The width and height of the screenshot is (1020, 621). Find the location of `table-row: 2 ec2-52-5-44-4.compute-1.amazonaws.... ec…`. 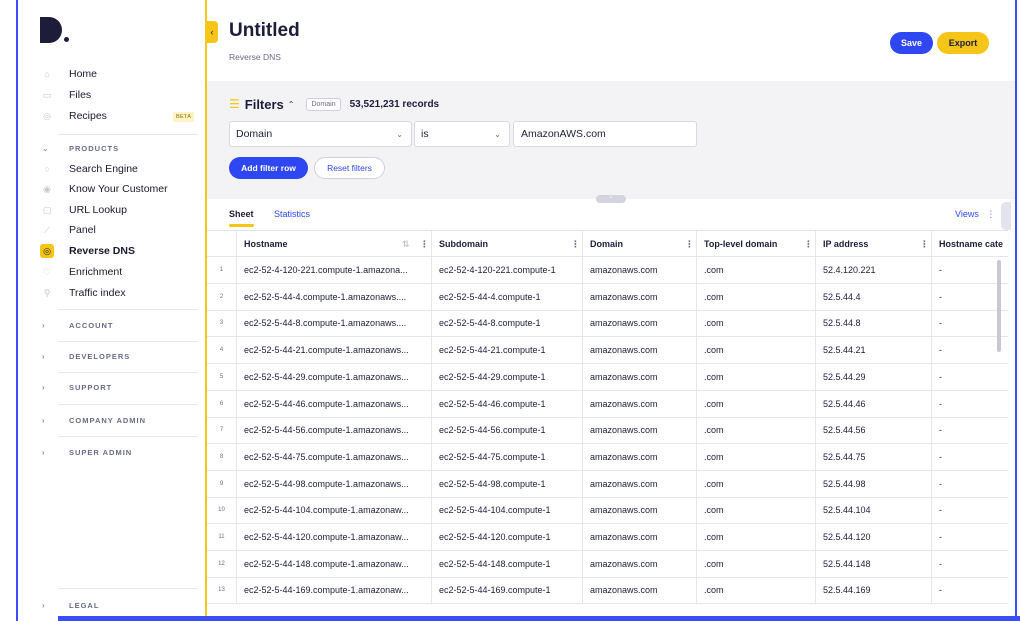

table-row: 2 ec2-52-5-44-4.compute-1.amazonaws.... ec… is located at coordinates (607, 297).